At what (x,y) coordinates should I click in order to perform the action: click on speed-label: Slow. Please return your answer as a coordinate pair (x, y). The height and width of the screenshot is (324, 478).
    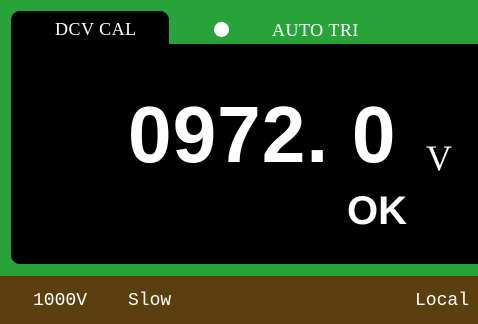
    Looking at the image, I should click on (150, 301).